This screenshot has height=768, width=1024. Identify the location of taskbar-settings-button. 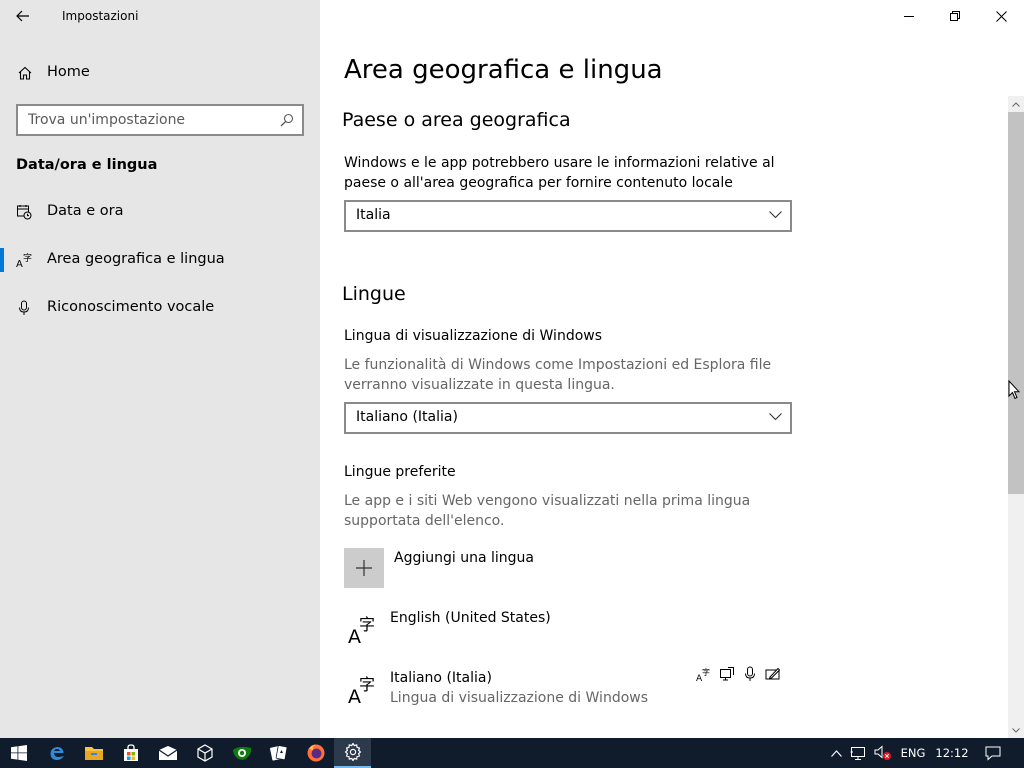
(352, 753).